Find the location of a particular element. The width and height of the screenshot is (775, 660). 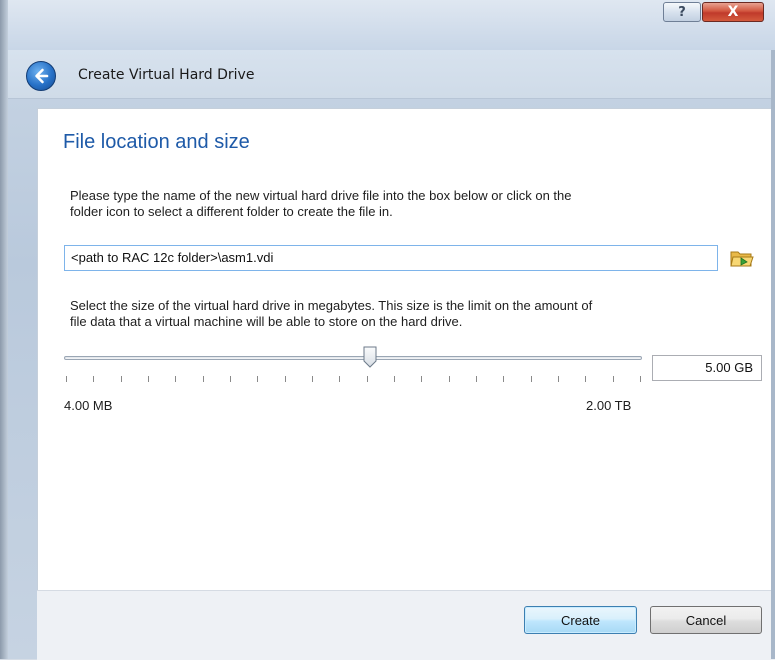

back-arrow-icon is located at coordinates (42, 76).